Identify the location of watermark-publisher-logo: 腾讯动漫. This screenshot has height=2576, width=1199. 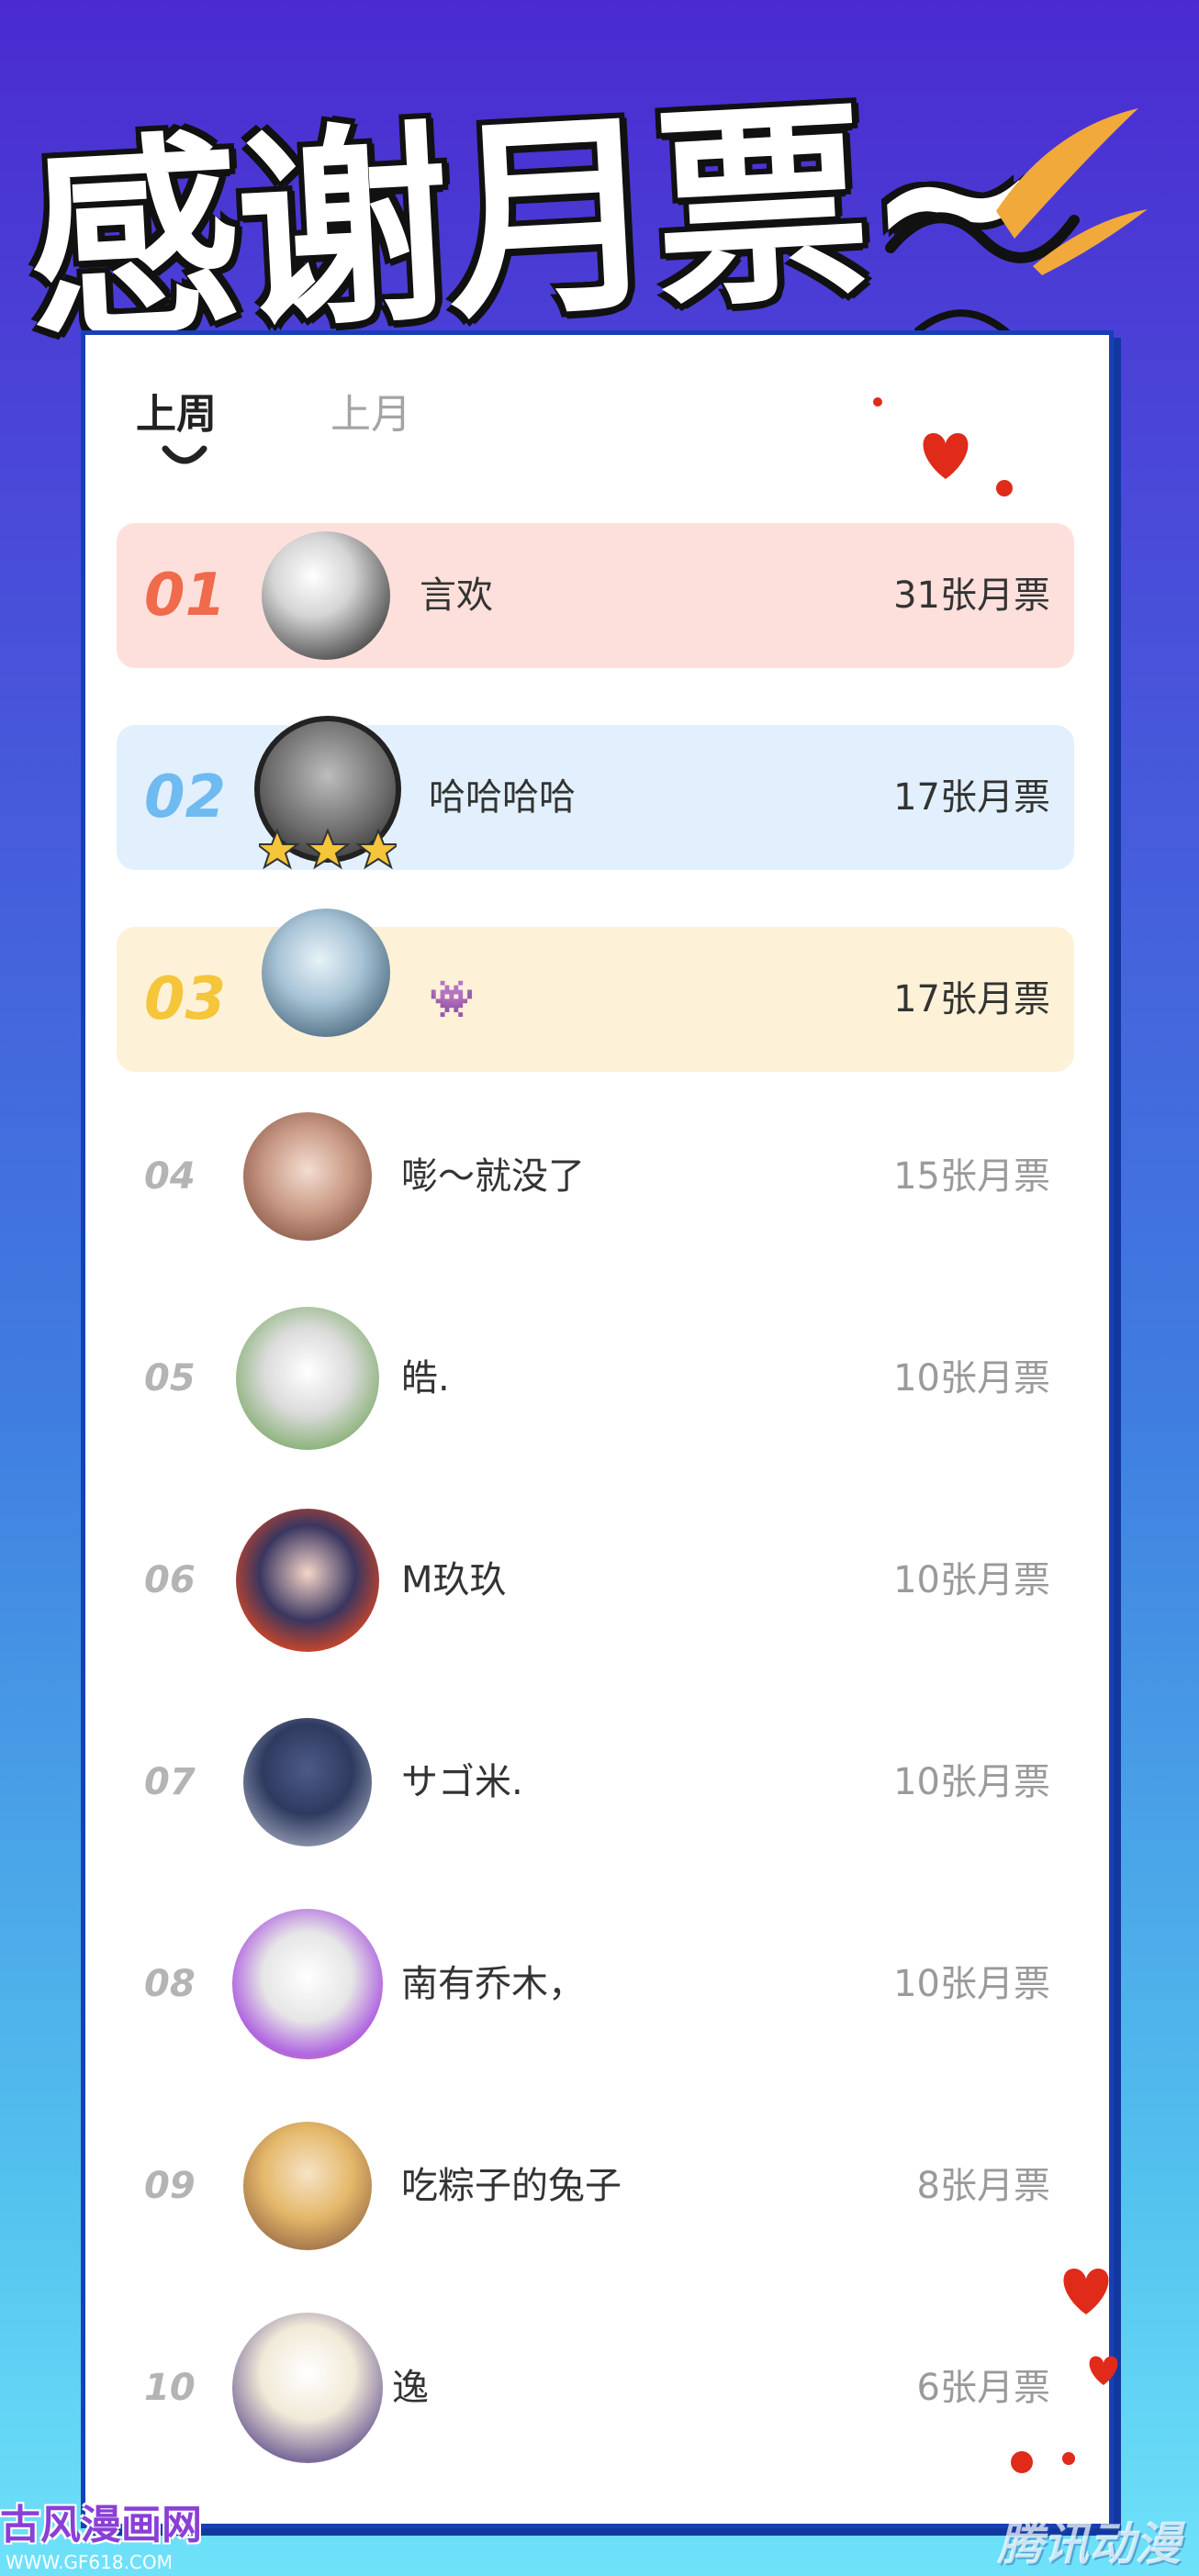
(1089, 2543).